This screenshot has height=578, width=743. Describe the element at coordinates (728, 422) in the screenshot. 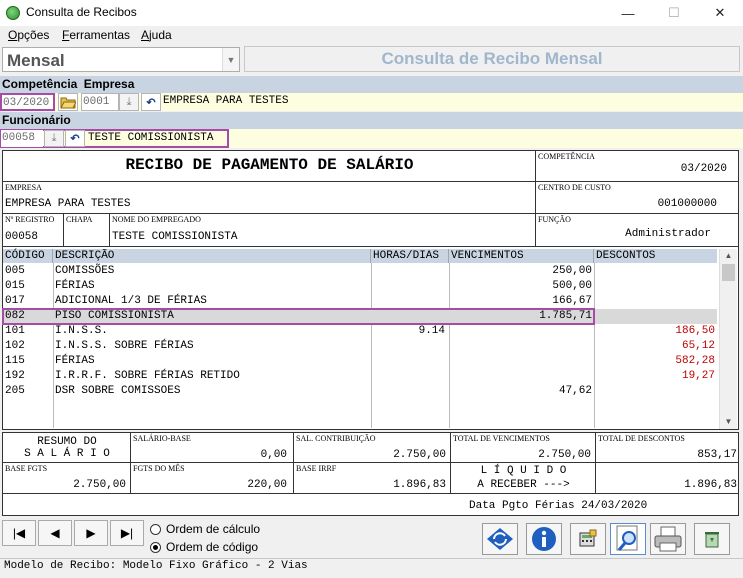

I see `scroll-down-icon: ▼` at that location.